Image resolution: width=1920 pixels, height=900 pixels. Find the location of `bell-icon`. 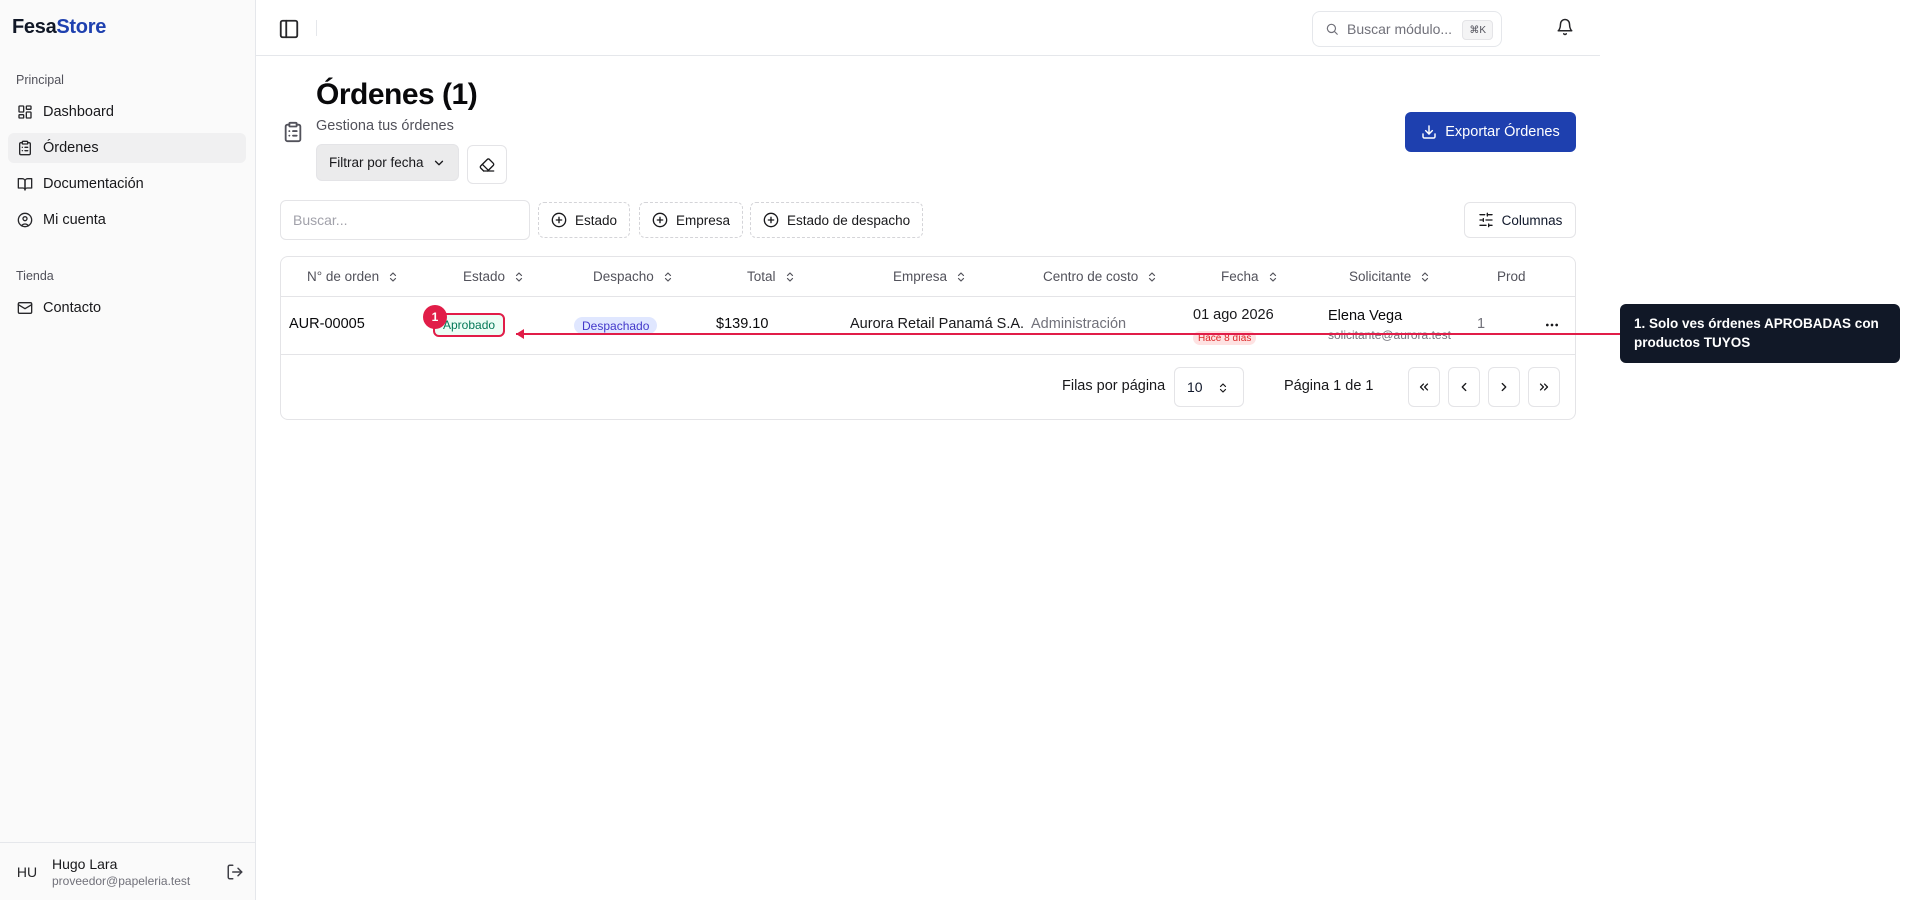

bell-icon is located at coordinates (1565, 27).